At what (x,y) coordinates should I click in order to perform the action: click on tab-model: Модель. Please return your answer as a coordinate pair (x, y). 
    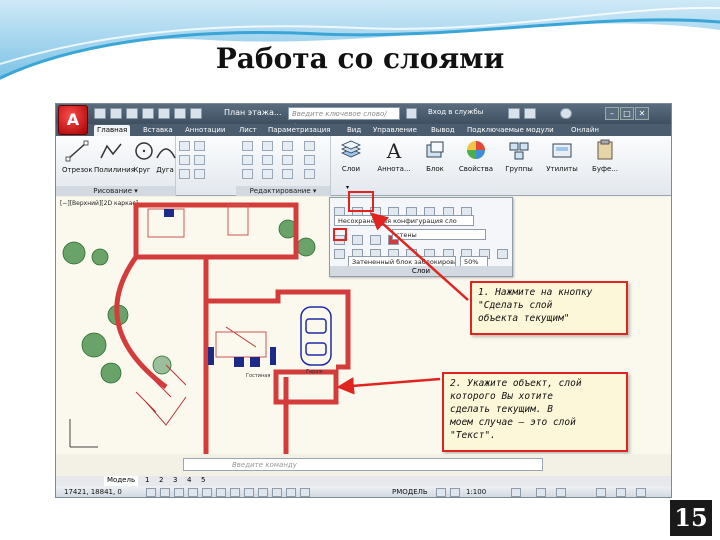
    Looking at the image, I should click on (121, 481).